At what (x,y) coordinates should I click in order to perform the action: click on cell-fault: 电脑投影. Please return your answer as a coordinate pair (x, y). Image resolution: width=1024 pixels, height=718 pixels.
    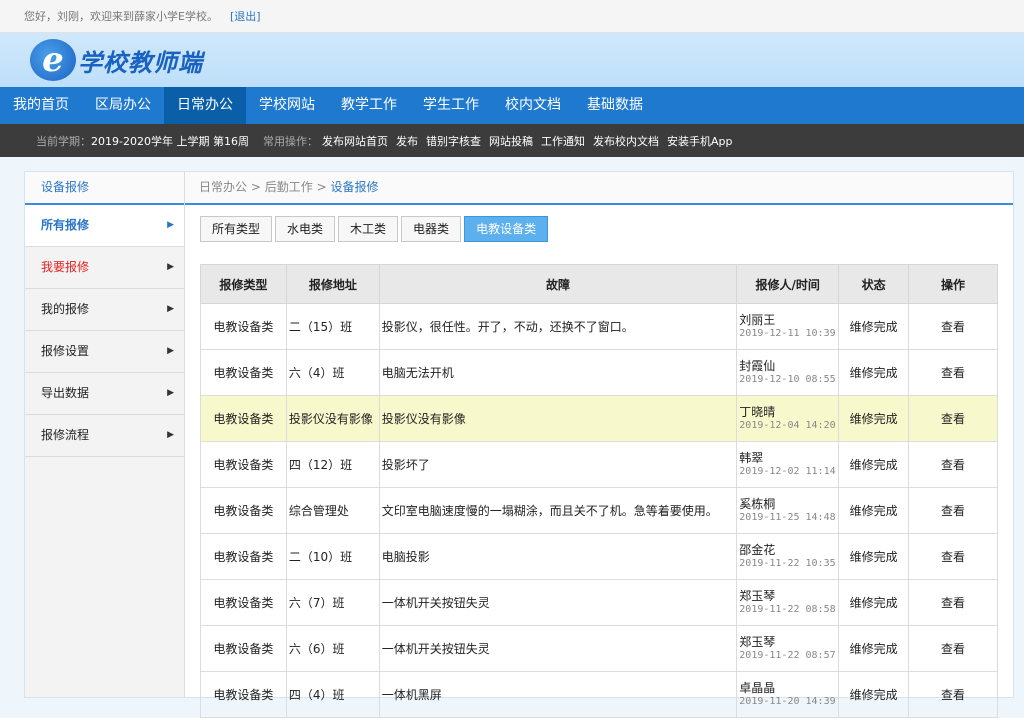
    Looking at the image, I should click on (558, 556).